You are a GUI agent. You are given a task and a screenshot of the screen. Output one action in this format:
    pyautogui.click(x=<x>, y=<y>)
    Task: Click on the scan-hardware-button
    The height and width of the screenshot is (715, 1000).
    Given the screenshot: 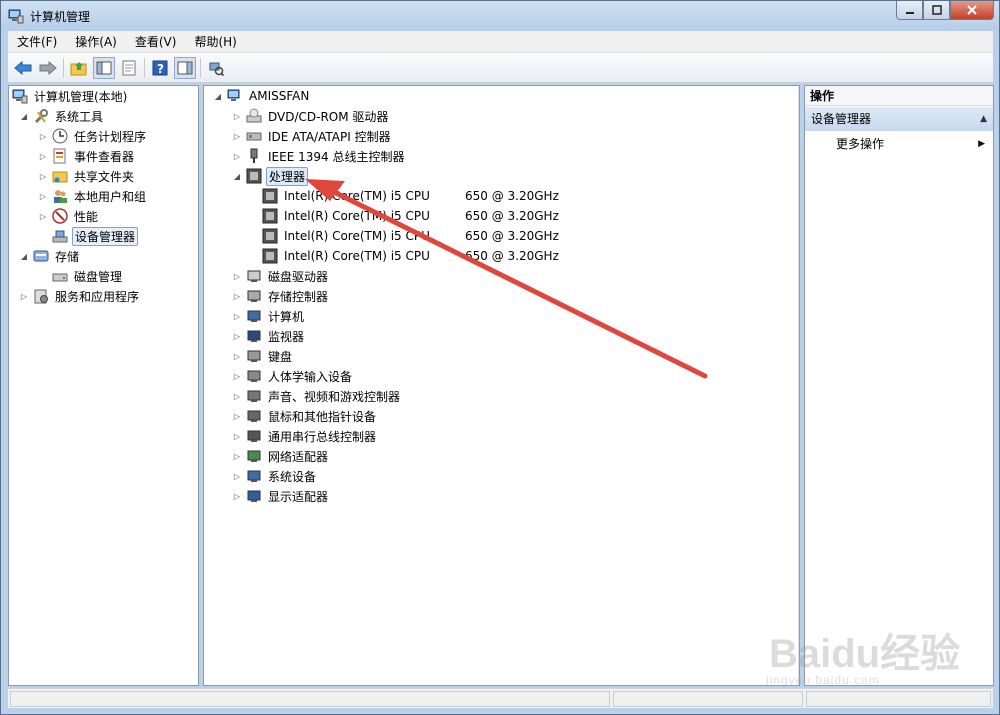 What is the action you would take?
    pyautogui.click(x=216, y=68)
    